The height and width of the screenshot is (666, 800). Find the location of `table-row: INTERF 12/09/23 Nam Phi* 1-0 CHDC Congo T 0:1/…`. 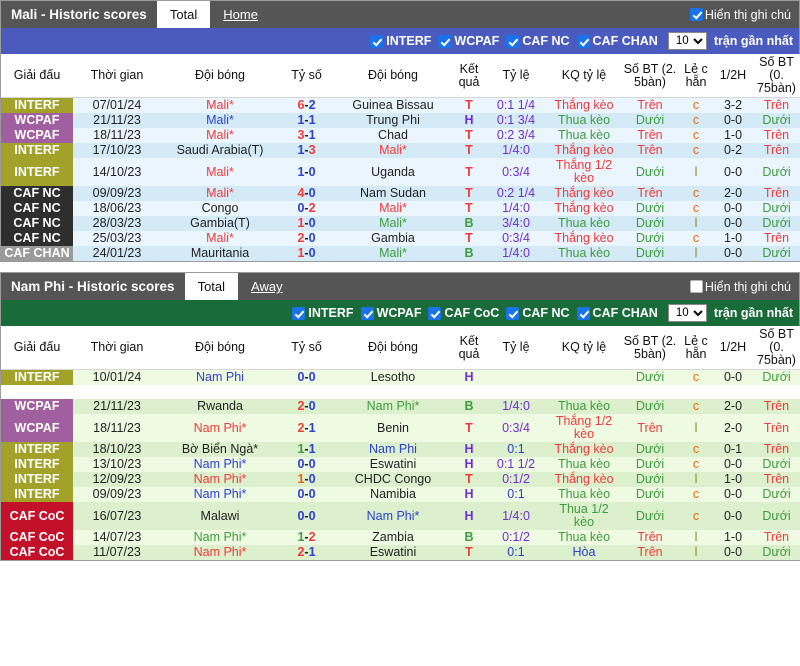

table-row: INTERF 12/09/23 Nam Phi* 1-0 CHDC Congo T 0:1/… is located at coordinates (400, 479).